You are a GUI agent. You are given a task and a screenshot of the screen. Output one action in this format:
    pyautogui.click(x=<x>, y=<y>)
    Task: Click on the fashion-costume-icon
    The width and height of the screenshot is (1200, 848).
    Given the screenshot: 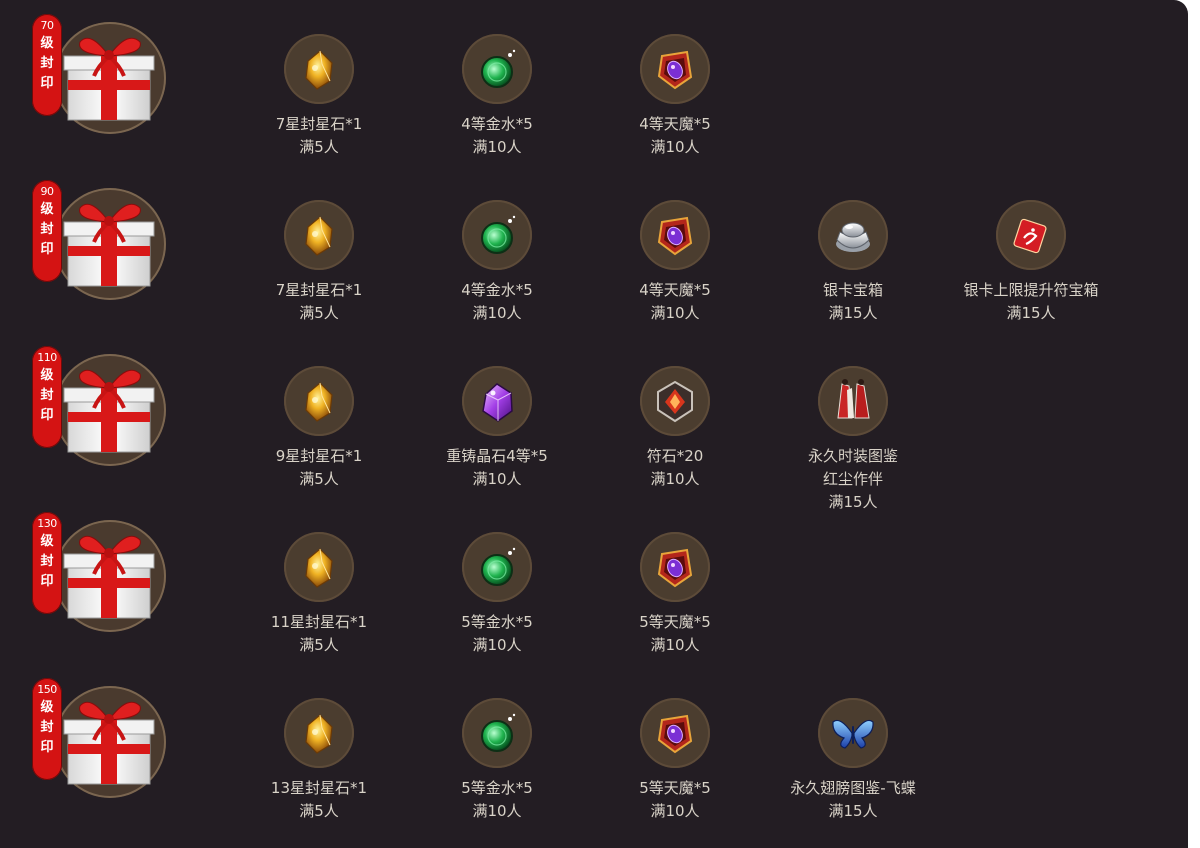 What is the action you would take?
    pyautogui.click(x=853, y=401)
    